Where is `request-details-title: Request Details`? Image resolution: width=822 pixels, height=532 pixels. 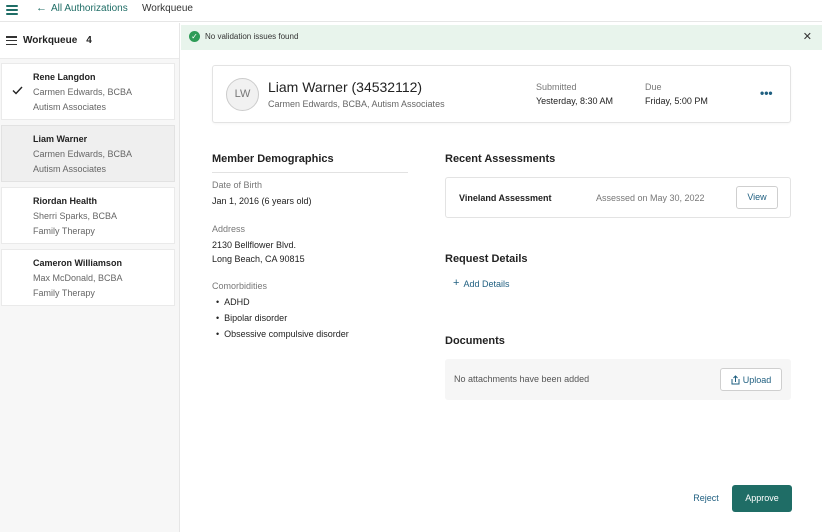 request-details-title: Request Details is located at coordinates (486, 259).